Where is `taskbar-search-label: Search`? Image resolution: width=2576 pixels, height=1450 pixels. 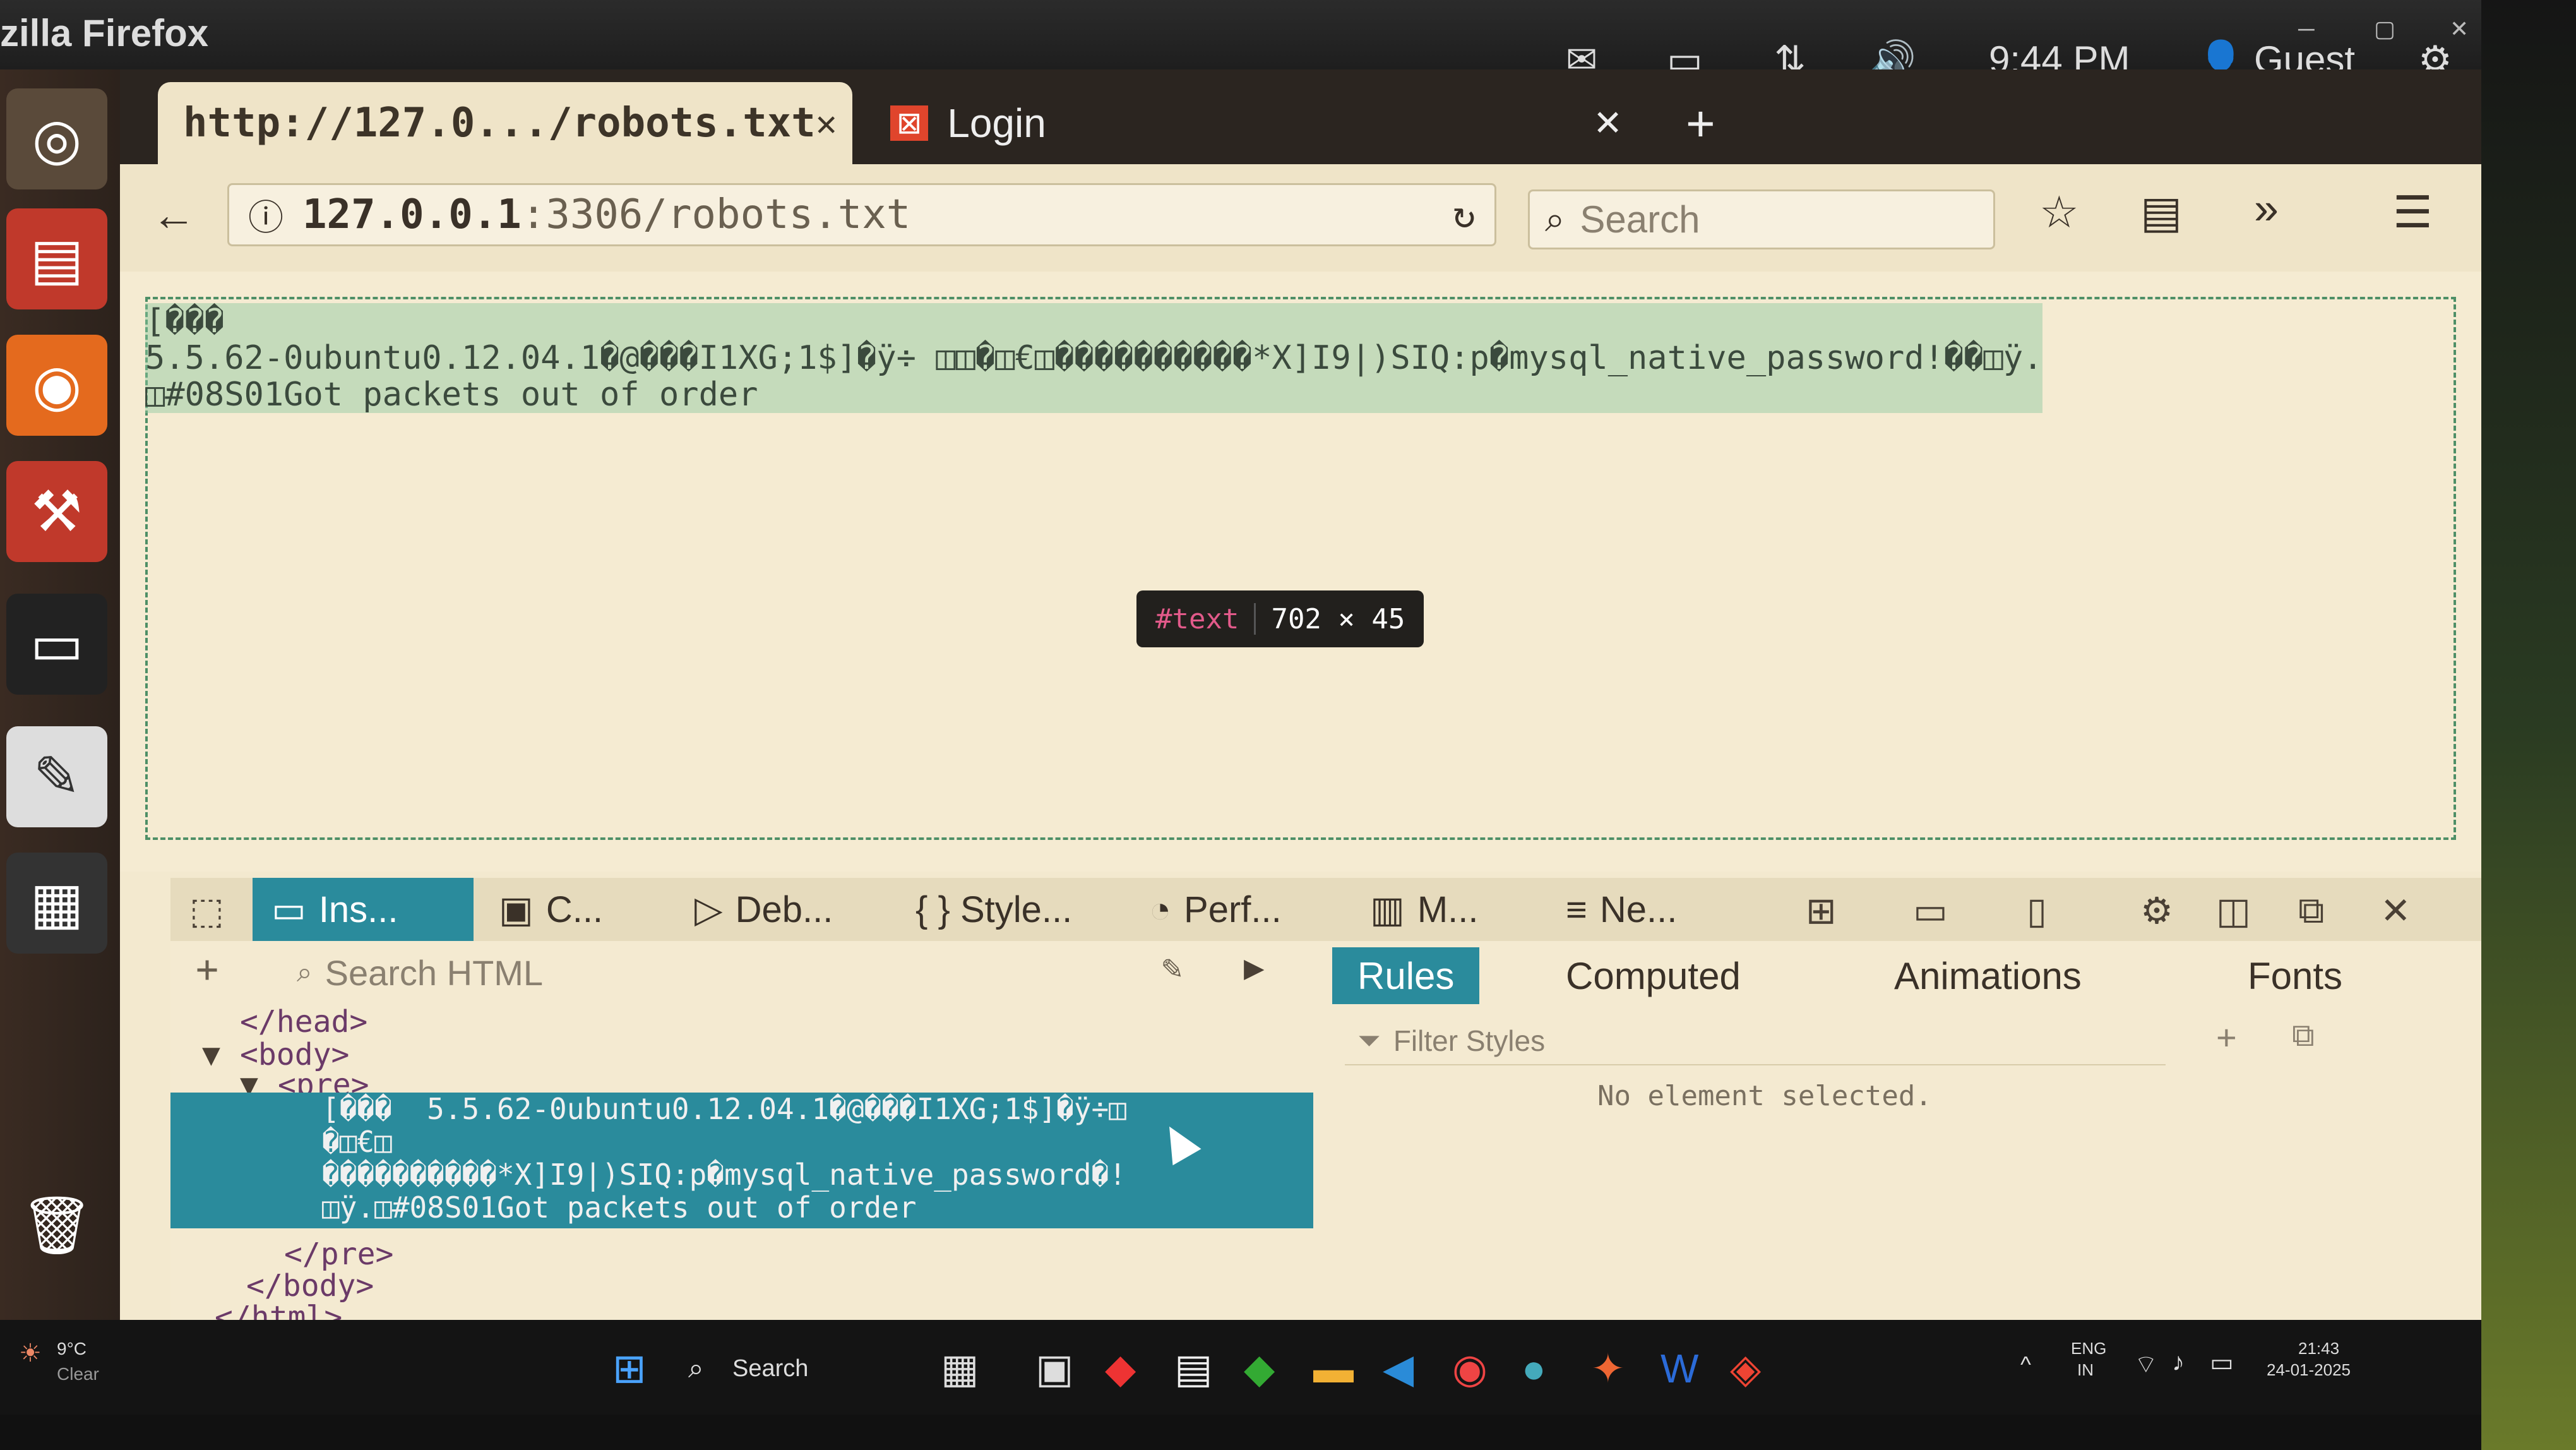
taskbar-search-label: Search is located at coordinates (770, 1368).